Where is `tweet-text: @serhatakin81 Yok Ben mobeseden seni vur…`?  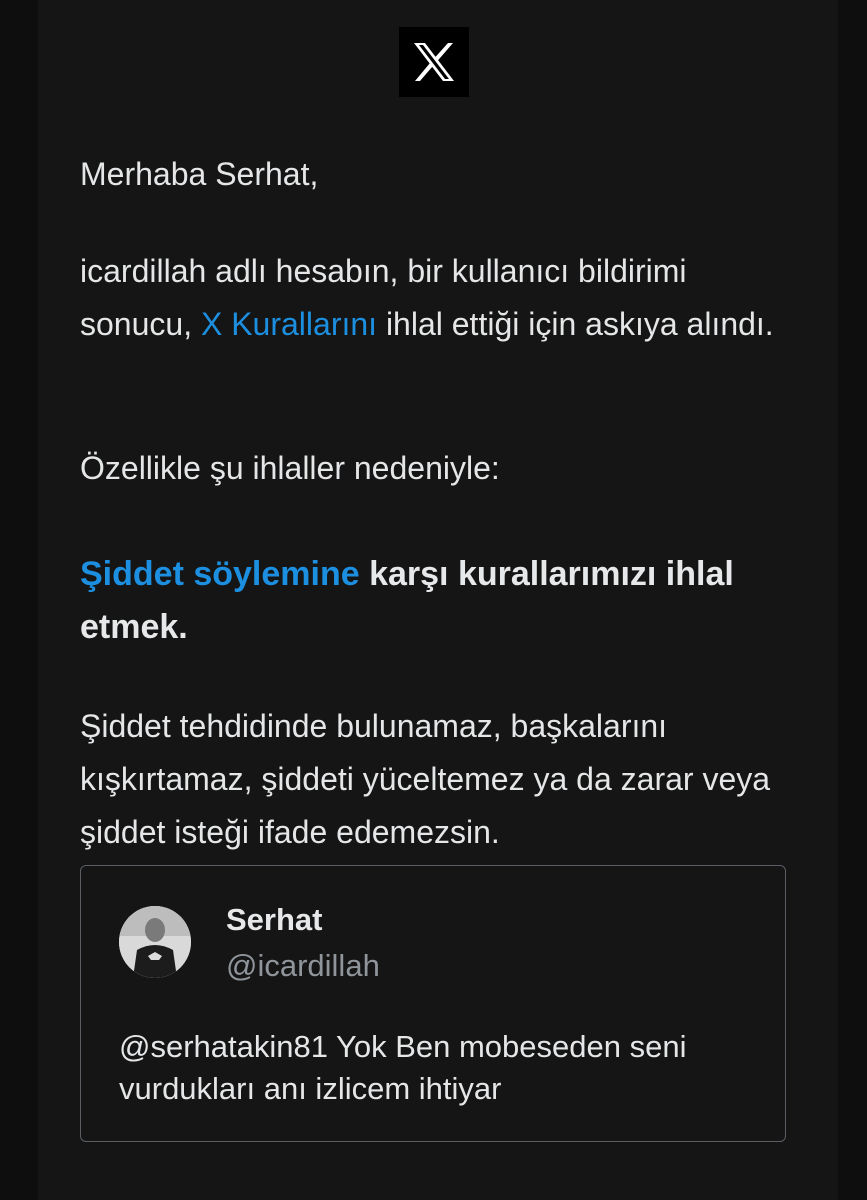
tweet-text: @serhatakin81 Yok Ben mobeseden seni vur… is located at coordinates (403, 1067).